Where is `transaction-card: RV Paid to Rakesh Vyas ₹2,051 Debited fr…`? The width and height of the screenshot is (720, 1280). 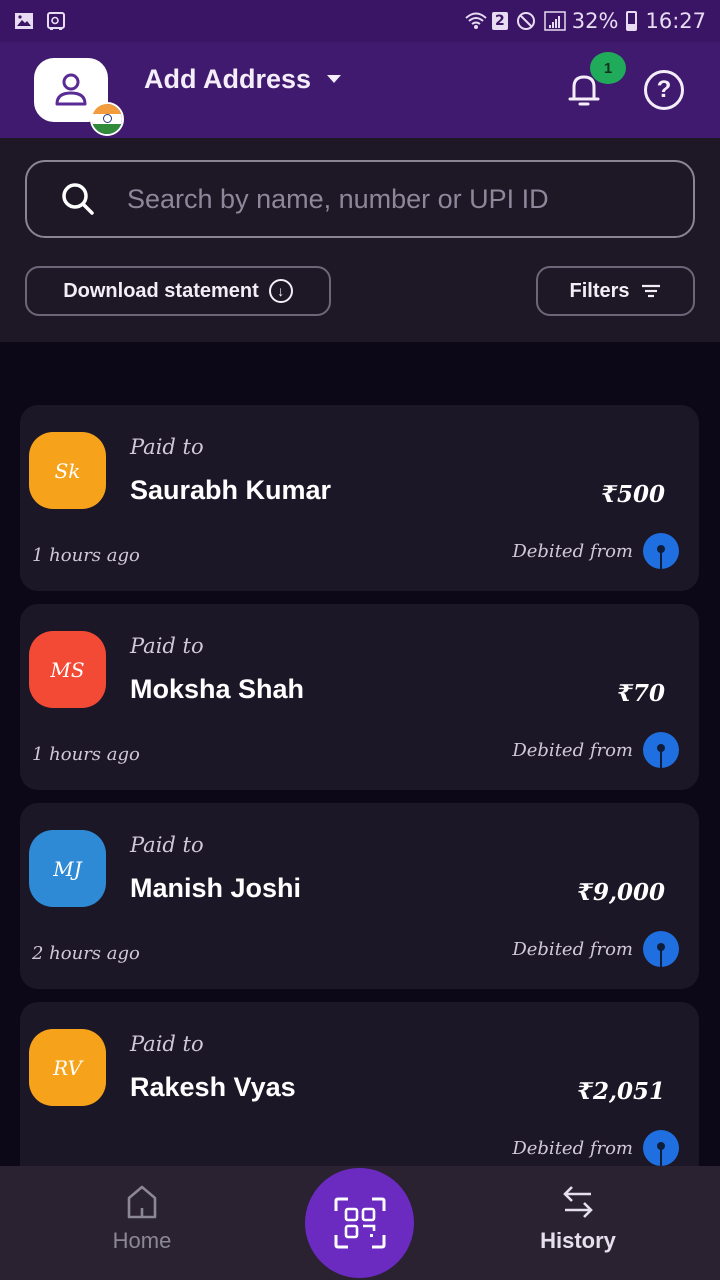
transaction-card: RV Paid to Rakesh Vyas ₹2,051 Debited fr… is located at coordinates (359, 1084).